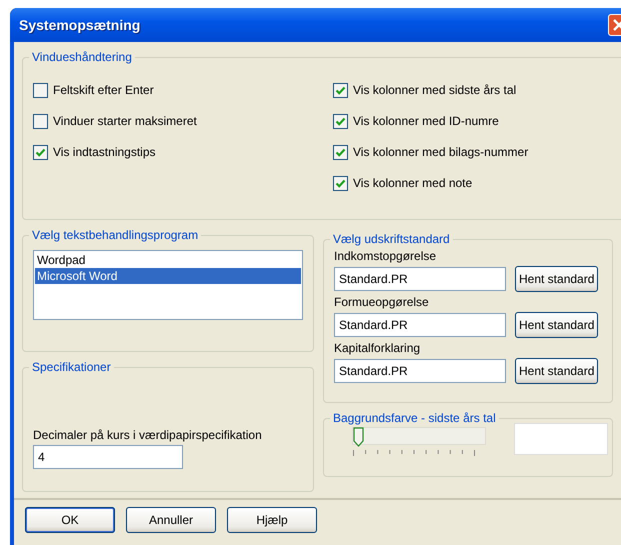 The image size is (621, 545). Describe the element at coordinates (382, 302) in the screenshot. I see `field-label: Formueopgørelse` at that location.